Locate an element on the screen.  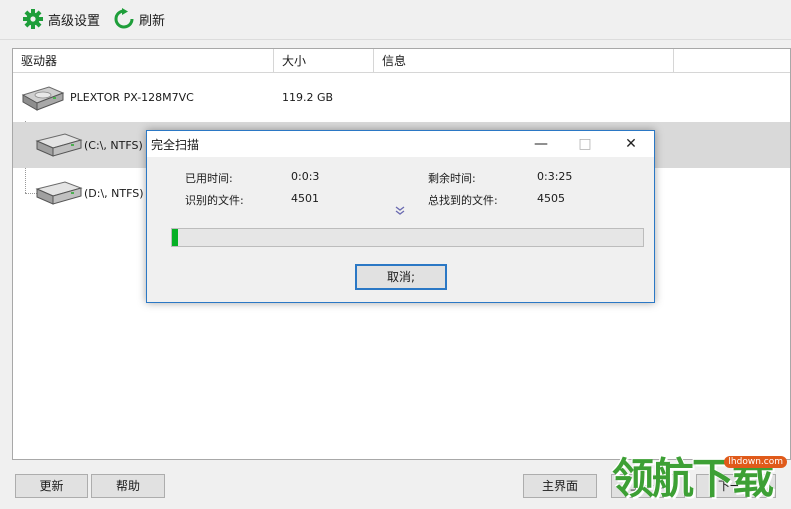
scan-progress-bar is located at coordinates (407, 237).